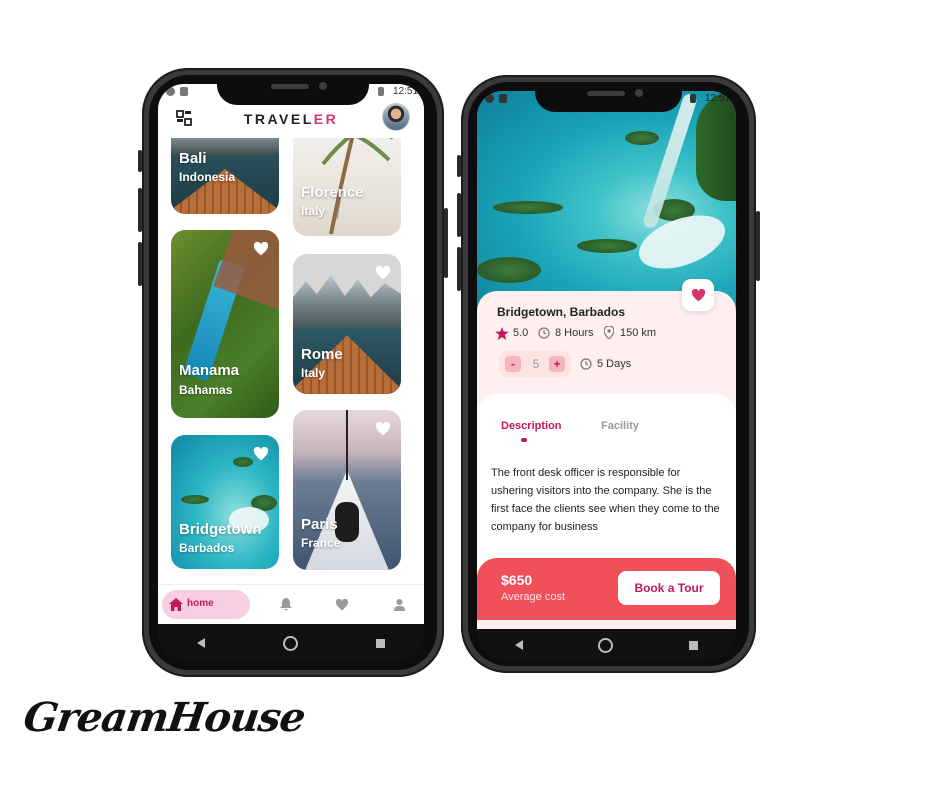 Image resolution: width=940 pixels, height=788 pixels. What do you see at coordinates (524, 440) in the screenshot?
I see `active-tab-indicator` at bounding box center [524, 440].